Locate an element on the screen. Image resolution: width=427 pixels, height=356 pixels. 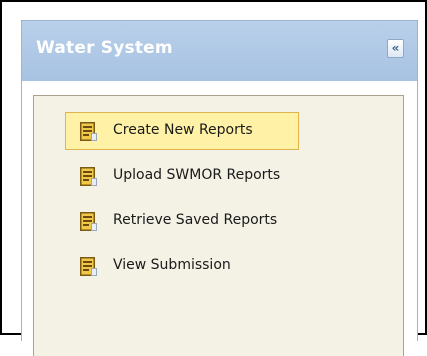
menu-item-view-submission: View Submission is located at coordinates (182, 266).